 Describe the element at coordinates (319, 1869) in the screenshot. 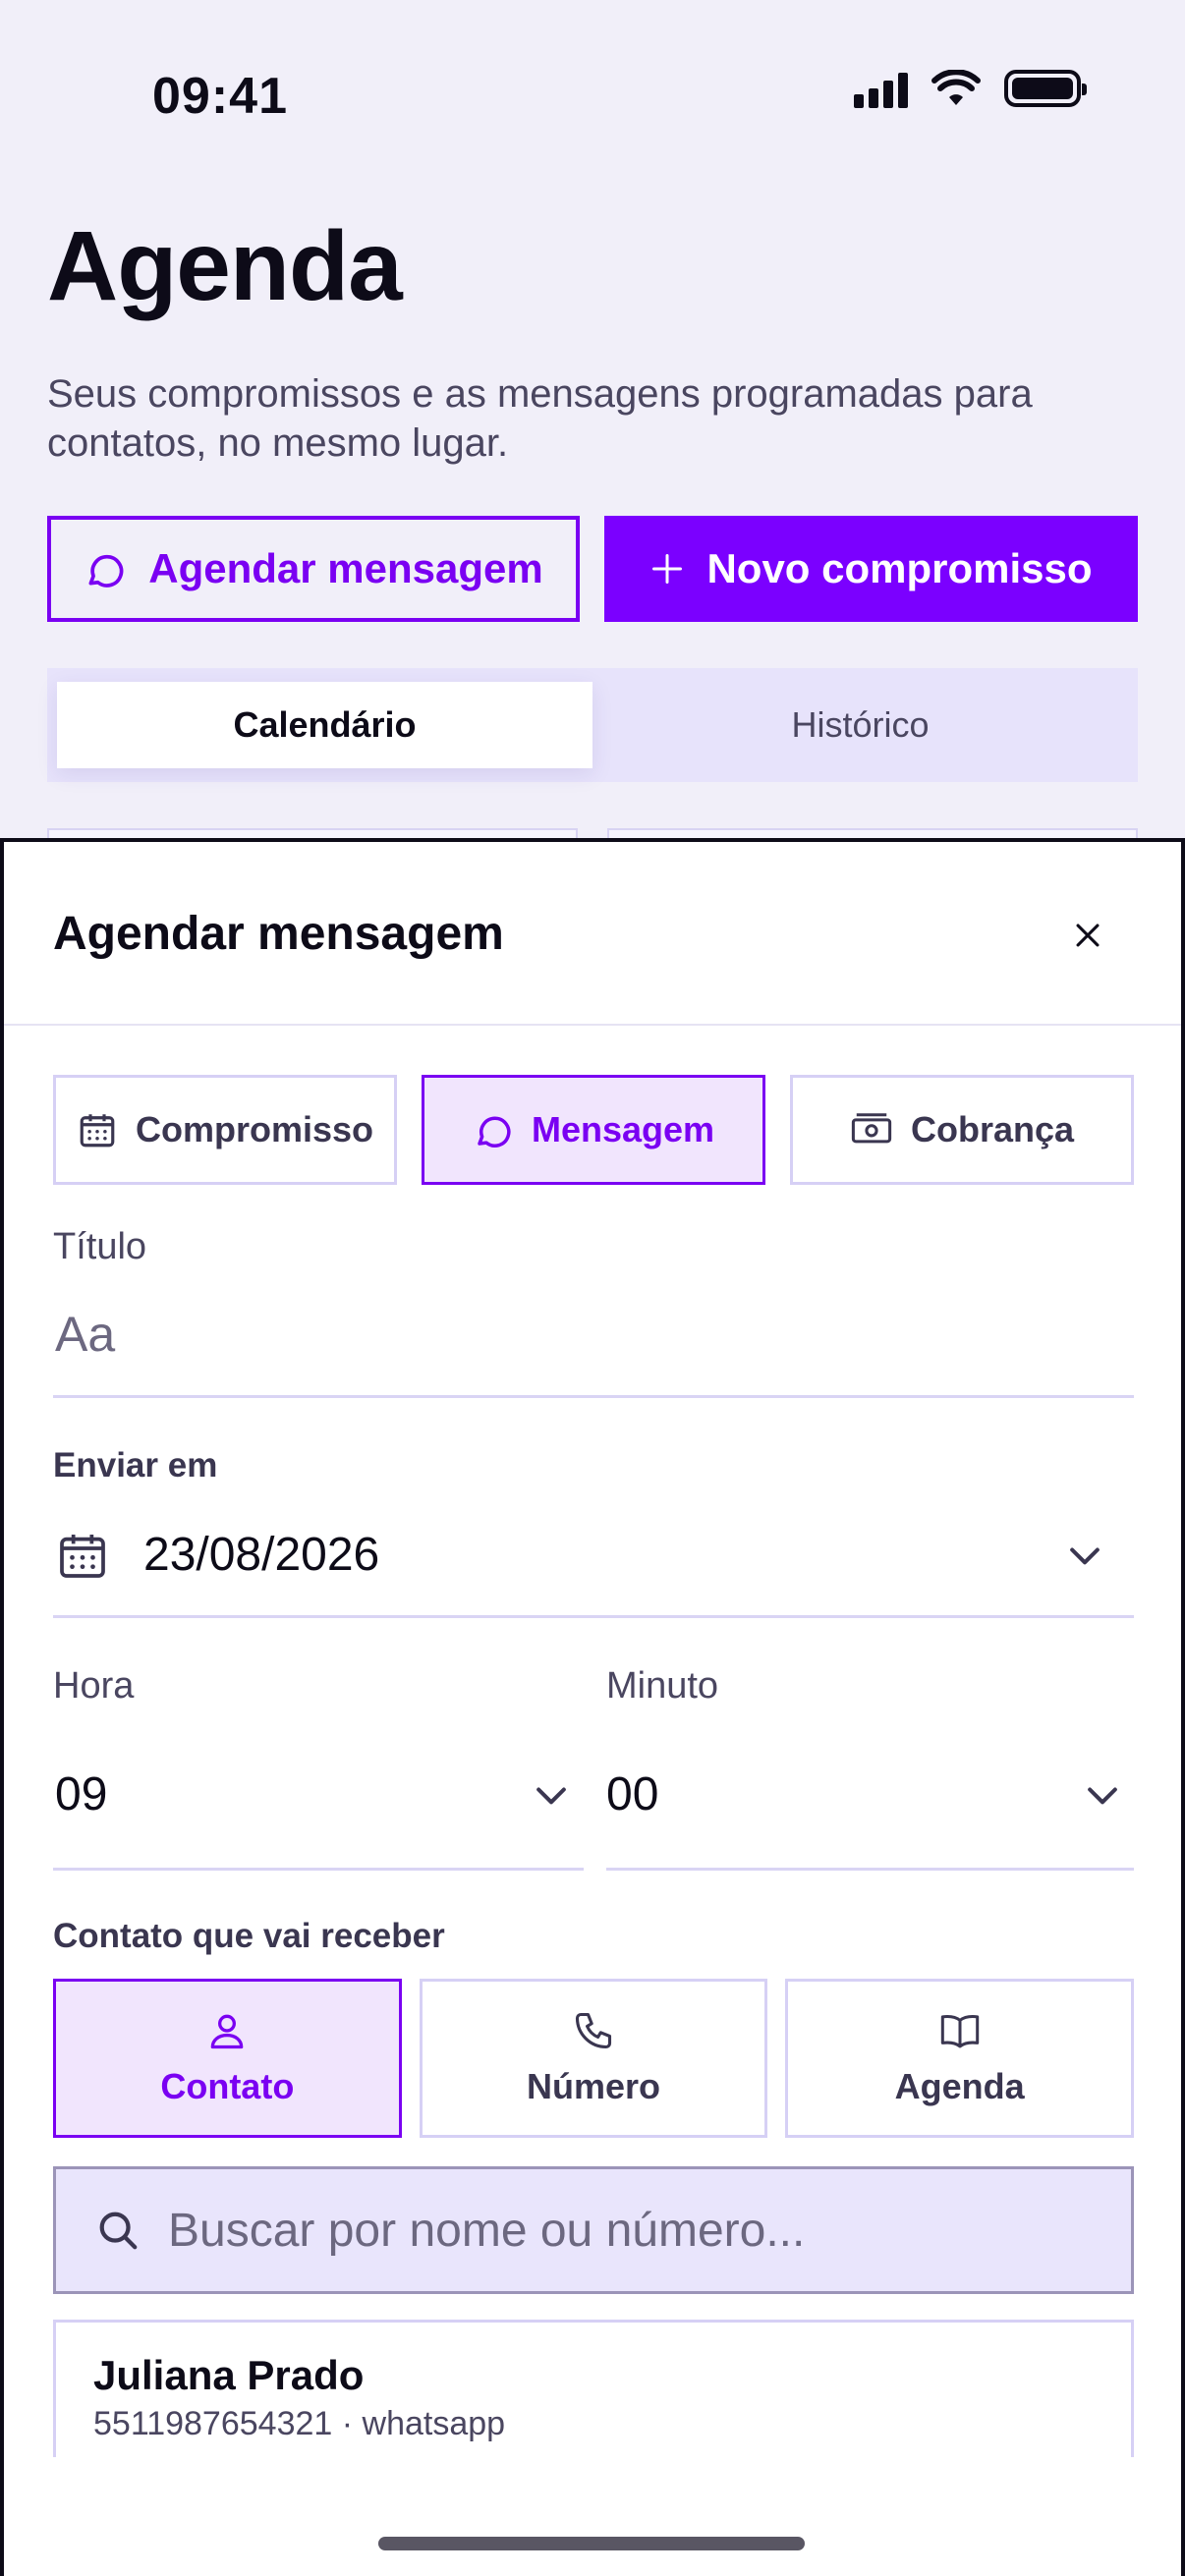

I see `hour-underline` at that location.